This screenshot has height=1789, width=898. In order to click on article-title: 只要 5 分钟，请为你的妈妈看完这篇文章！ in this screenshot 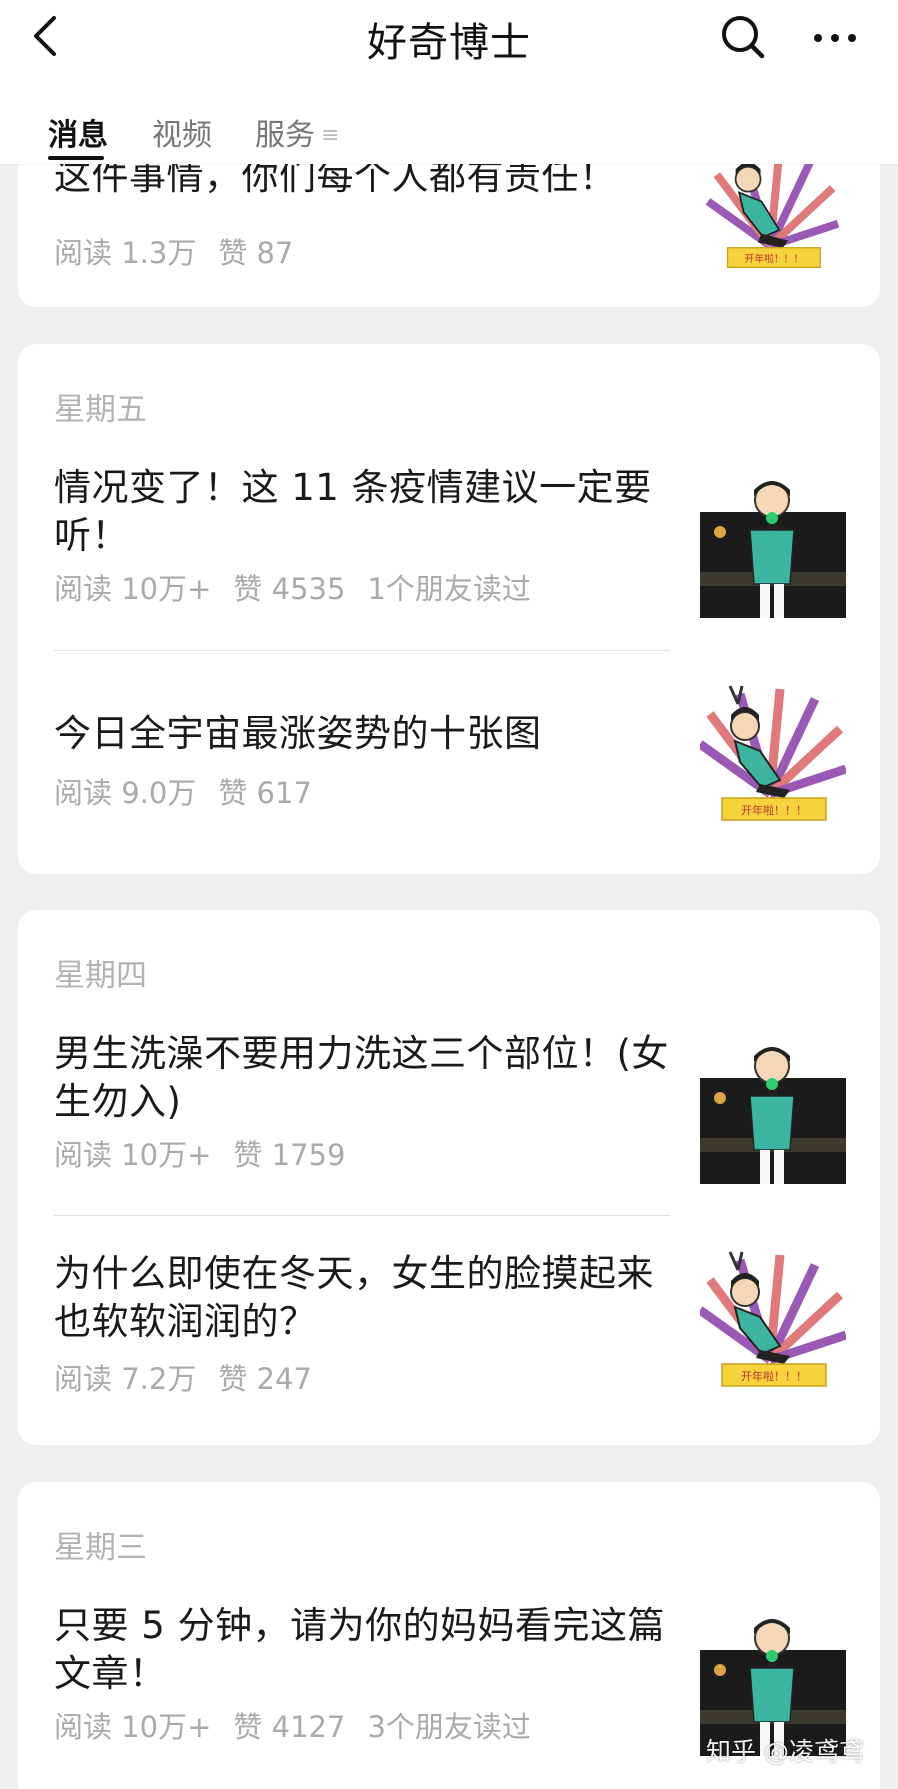, I will do `click(360, 1649)`.